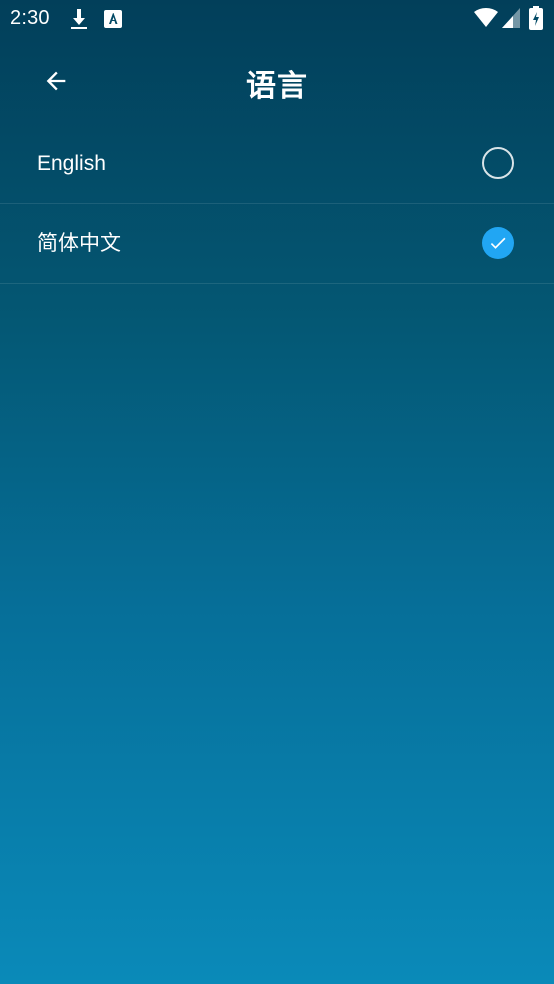 The width and height of the screenshot is (554, 984). I want to click on language-radio-simplified-chinese, so click(498, 243).